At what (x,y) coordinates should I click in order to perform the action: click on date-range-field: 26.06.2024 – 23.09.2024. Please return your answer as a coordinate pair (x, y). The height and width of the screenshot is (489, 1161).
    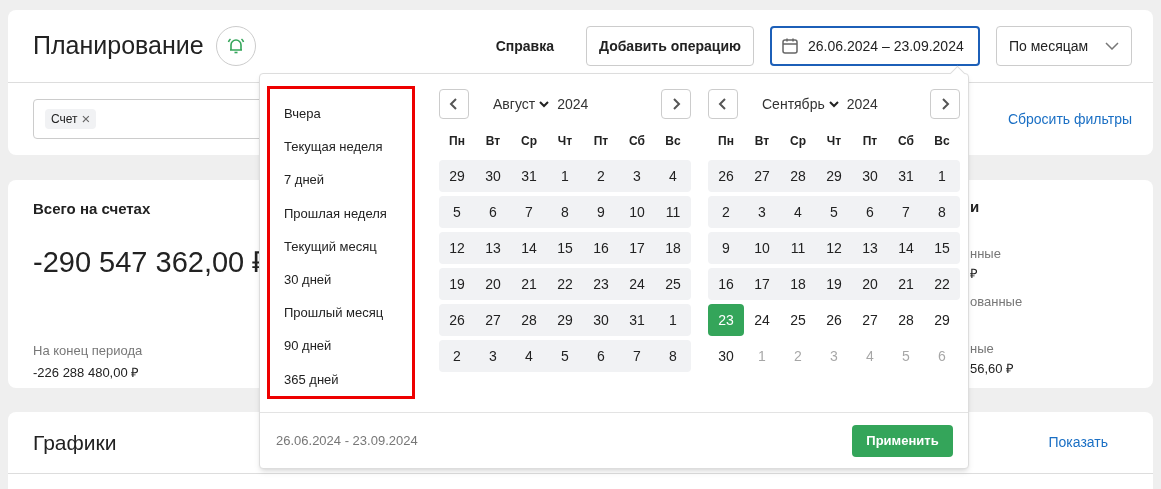
    Looking at the image, I should click on (875, 46).